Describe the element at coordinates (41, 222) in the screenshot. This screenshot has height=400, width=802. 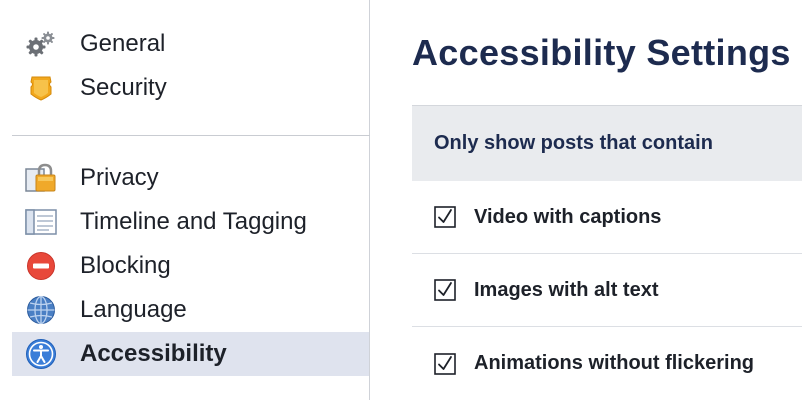
I see `timeline-icon` at that location.